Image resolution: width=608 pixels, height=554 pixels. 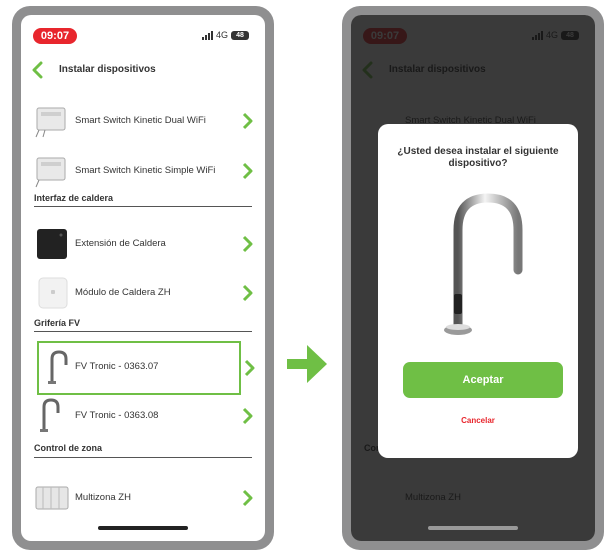 What do you see at coordinates (107, 69) in the screenshot?
I see `page-title: Instalar dispositivos` at bounding box center [107, 69].